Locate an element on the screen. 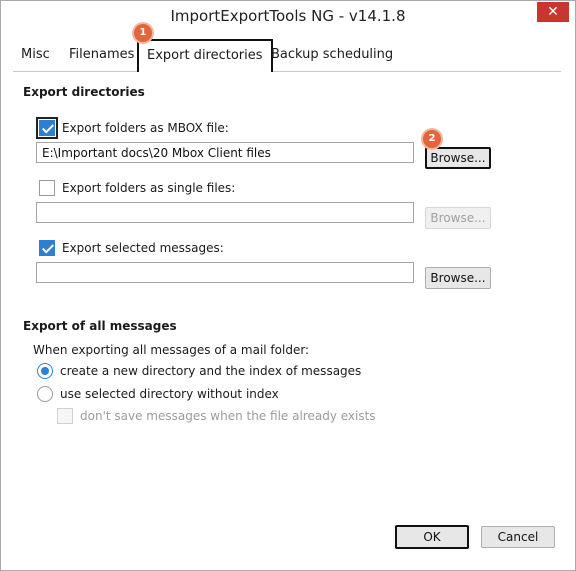 This screenshot has height=571, width=576. mbox-checkbox-row: Export folders as MBOX file: is located at coordinates (132, 128).